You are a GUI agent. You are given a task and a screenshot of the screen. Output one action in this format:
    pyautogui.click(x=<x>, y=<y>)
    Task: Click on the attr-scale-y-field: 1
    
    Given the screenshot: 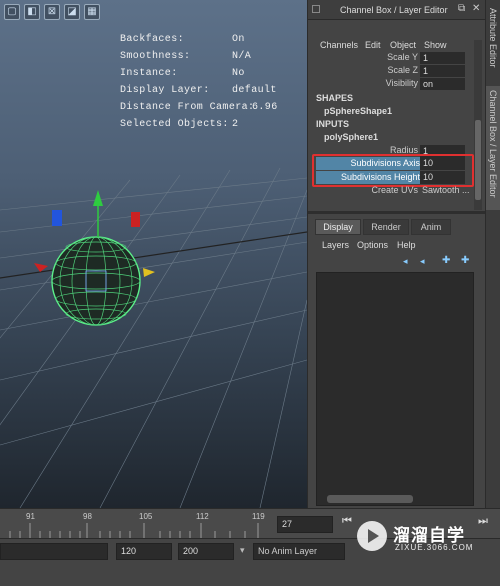 What is the action you would take?
    pyautogui.click(x=445, y=58)
    